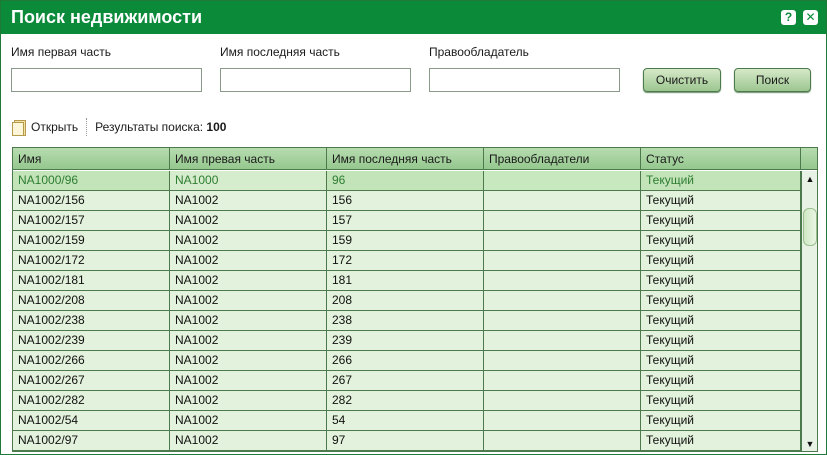  What do you see at coordinates (721, 159) in the screenshot?
I see `column-header-status: Статус` at bounding box center [721, 159].